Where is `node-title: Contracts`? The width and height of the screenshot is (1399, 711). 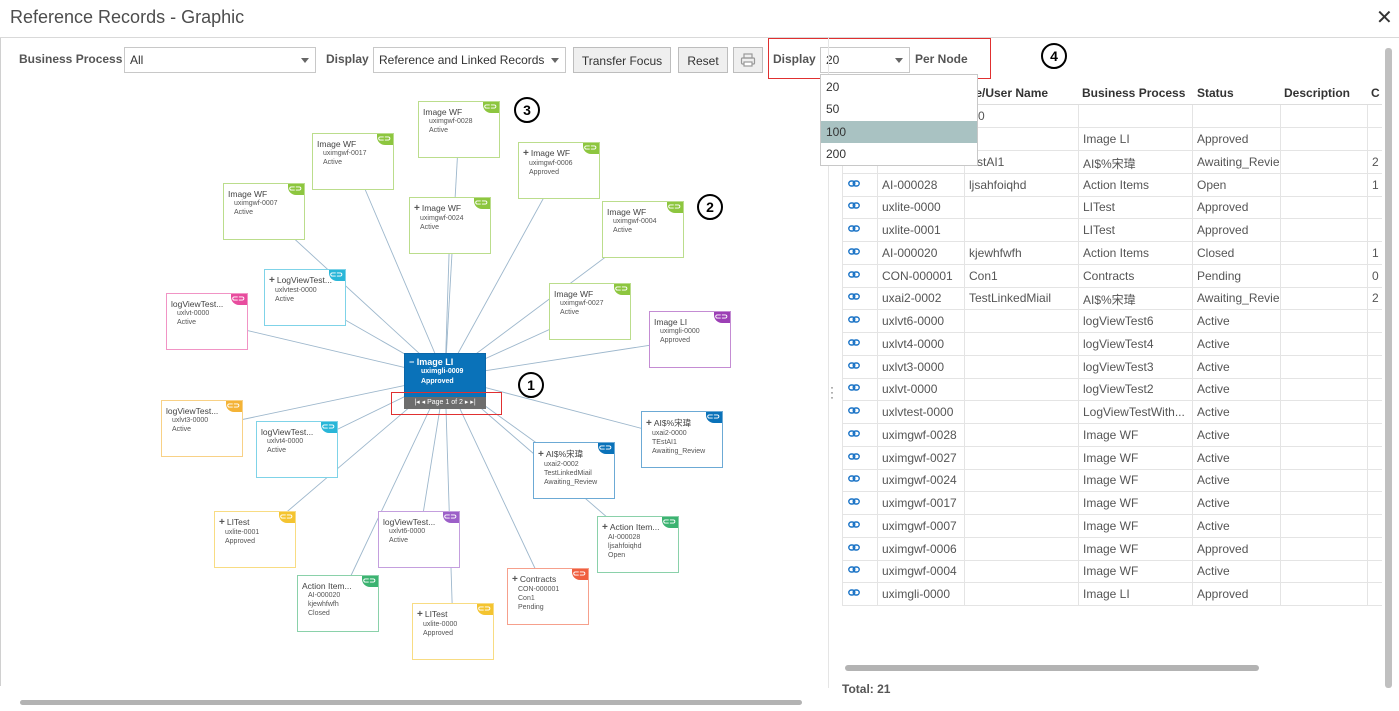 node-title: Contracts is located at coordinates (538, 579).